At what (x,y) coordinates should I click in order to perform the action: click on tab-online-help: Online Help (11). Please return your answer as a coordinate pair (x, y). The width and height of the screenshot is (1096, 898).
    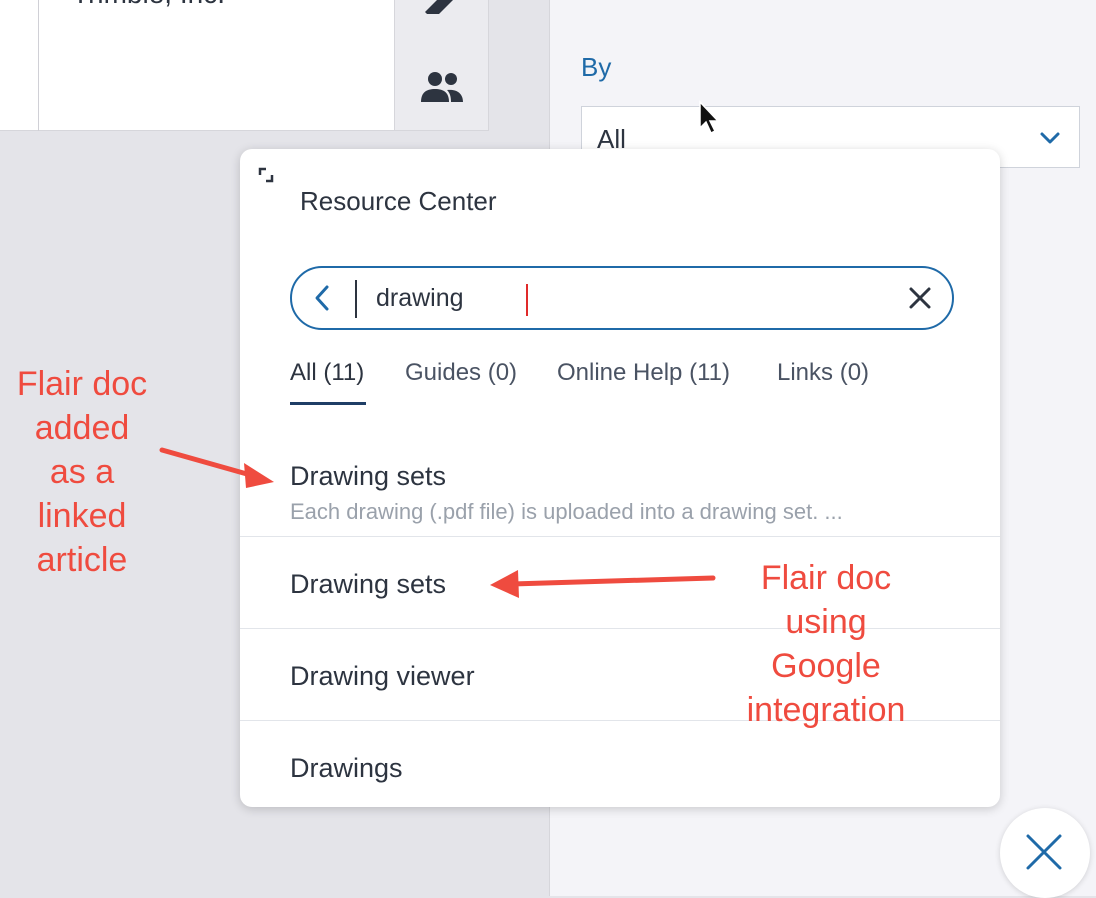
    Looking at the image, I should click on (643, 373).